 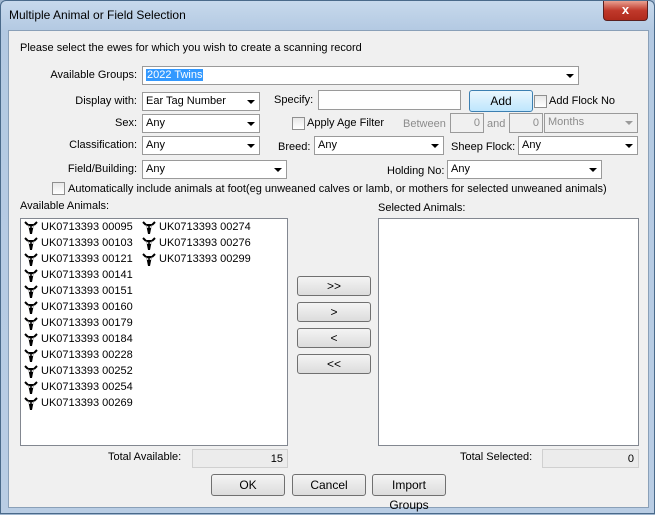 I want to click on between-label: Between, so click(x=424, y=124).